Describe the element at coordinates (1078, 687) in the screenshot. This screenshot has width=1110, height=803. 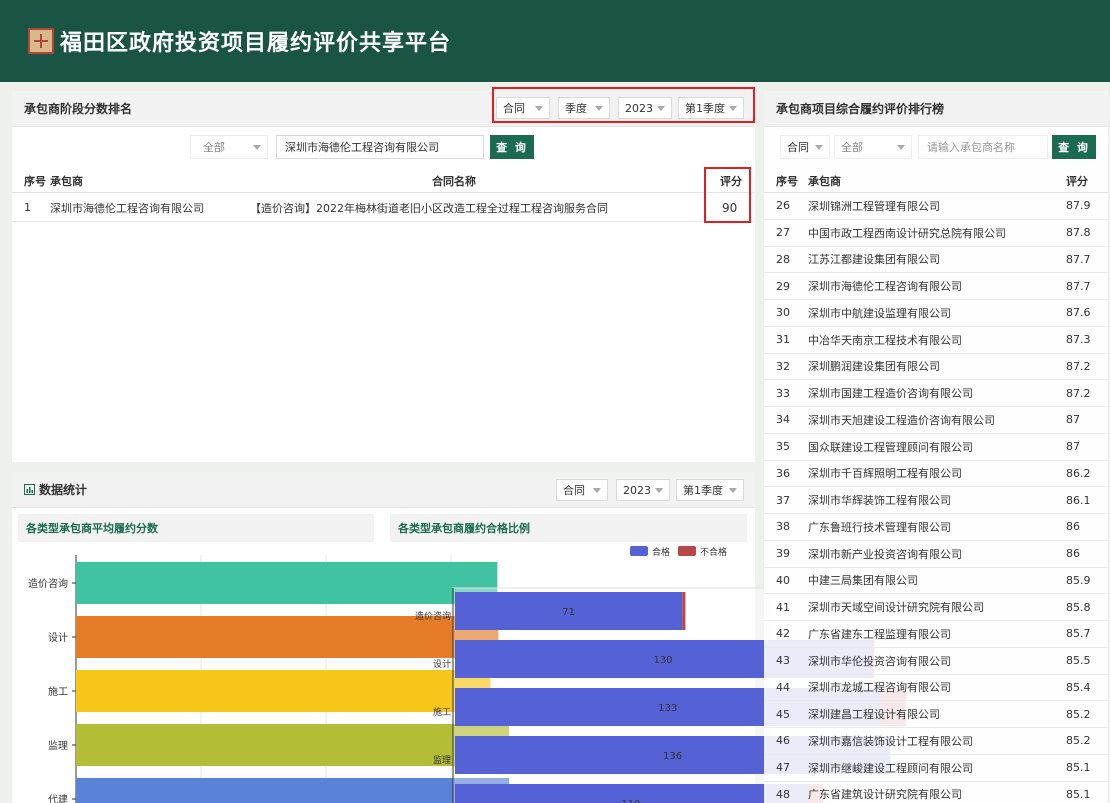
I see `rank-score: 85.4` at that location.